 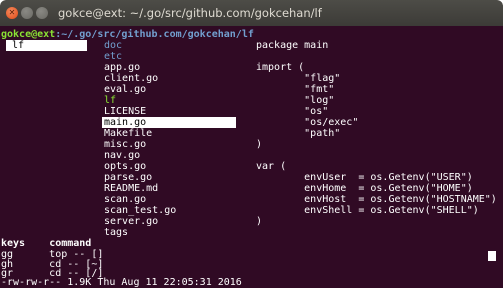 What do you see at coordinates (298, 133) in the screenshot?
I see `preview-line: "path"` at bounding box center [298, 133].